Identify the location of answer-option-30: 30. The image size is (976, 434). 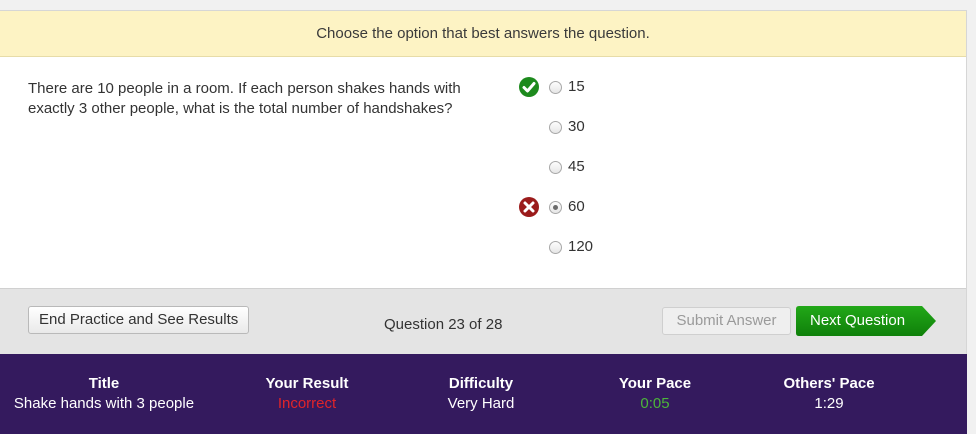
(578, 127).